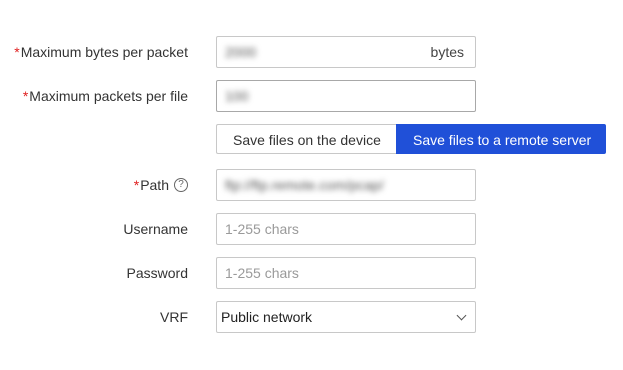 The image size is (623, 370). Describe the element at coordinates (306, 139) in the screenshot. I see `save-on-device-button: Save files on the device` at that location.